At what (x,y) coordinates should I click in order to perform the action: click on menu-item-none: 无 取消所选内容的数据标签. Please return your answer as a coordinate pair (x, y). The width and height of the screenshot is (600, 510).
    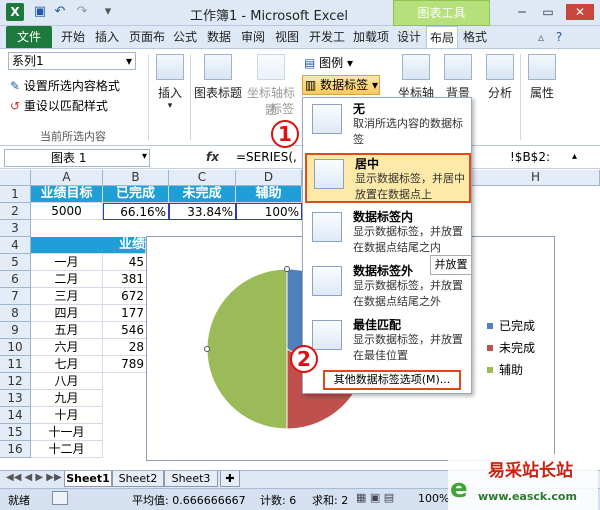
    Looking at the image, I should click on (387, 124).